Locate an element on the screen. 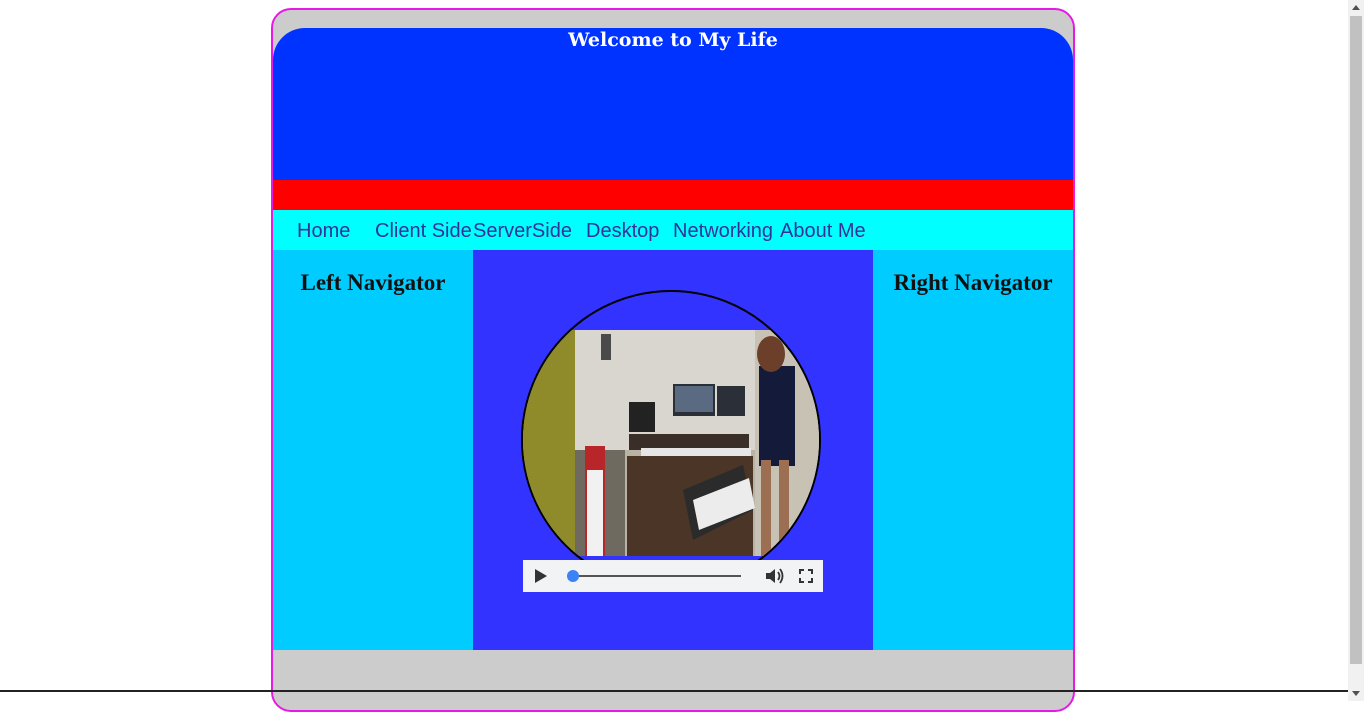 The width and height of the screenshot is (1364, 712). page-scrollbar is located at coordinates (1356, 350).